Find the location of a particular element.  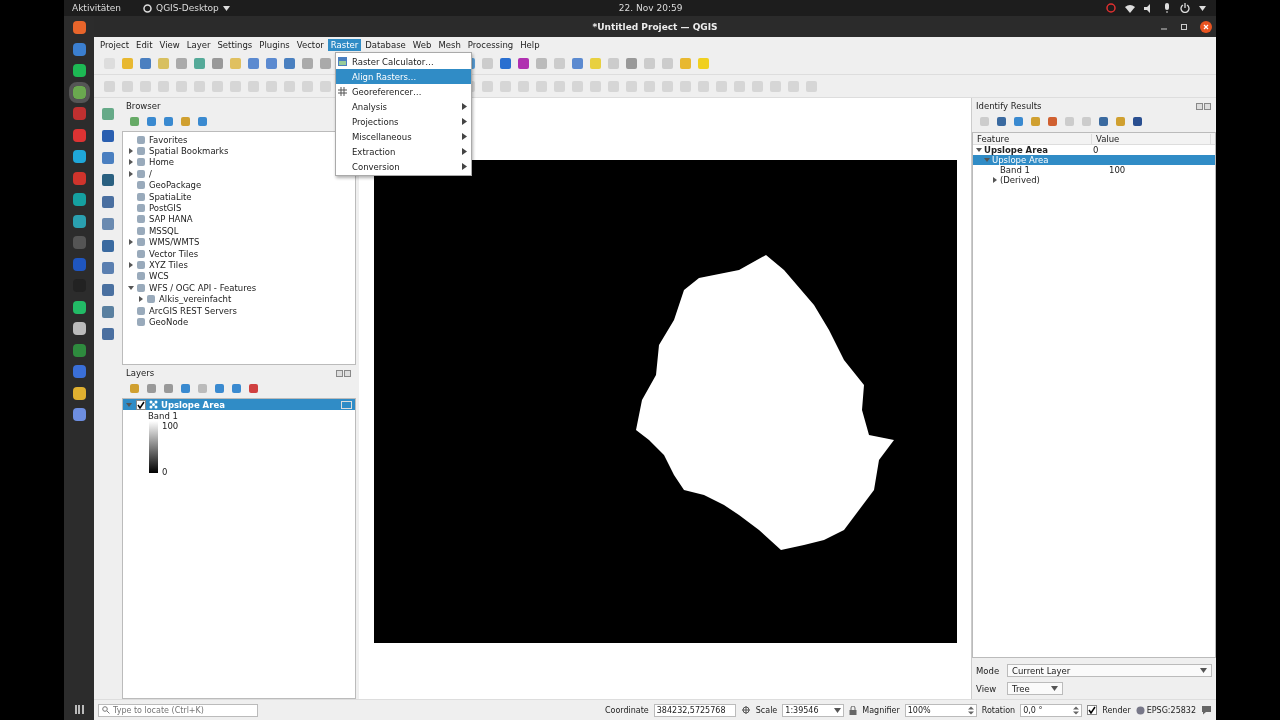

legend-value: 100 is located at coordinates (170, 426).